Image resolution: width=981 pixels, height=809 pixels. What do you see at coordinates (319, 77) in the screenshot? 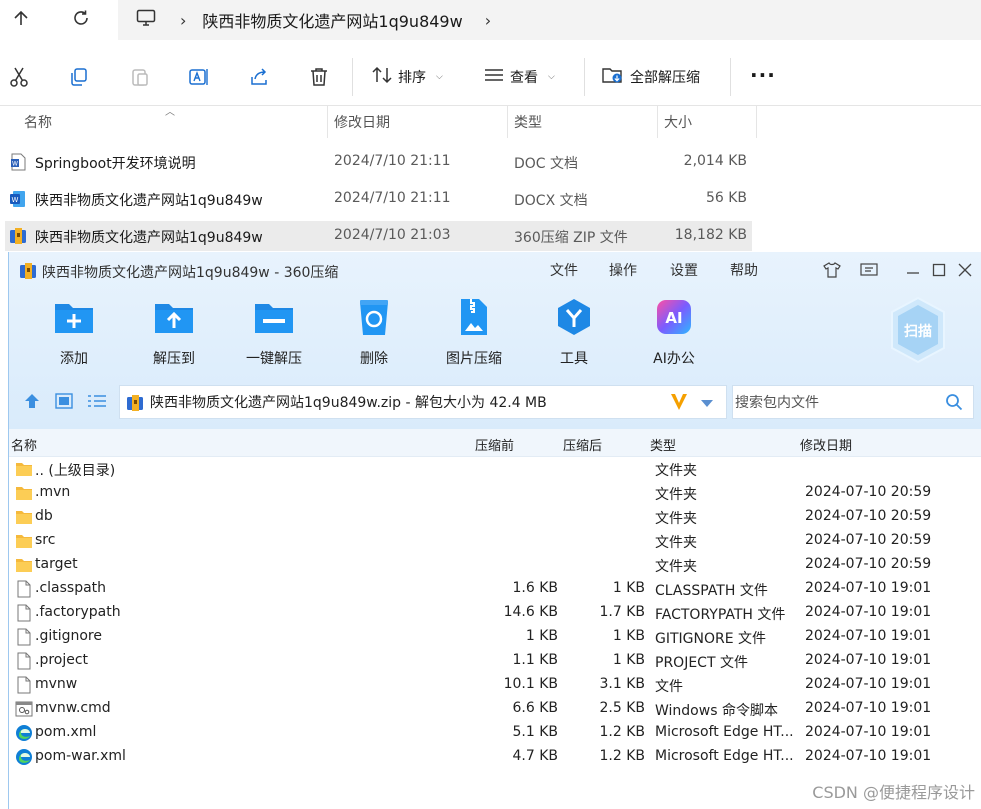
I see `delete-icon` at bounding box center [319, 77].